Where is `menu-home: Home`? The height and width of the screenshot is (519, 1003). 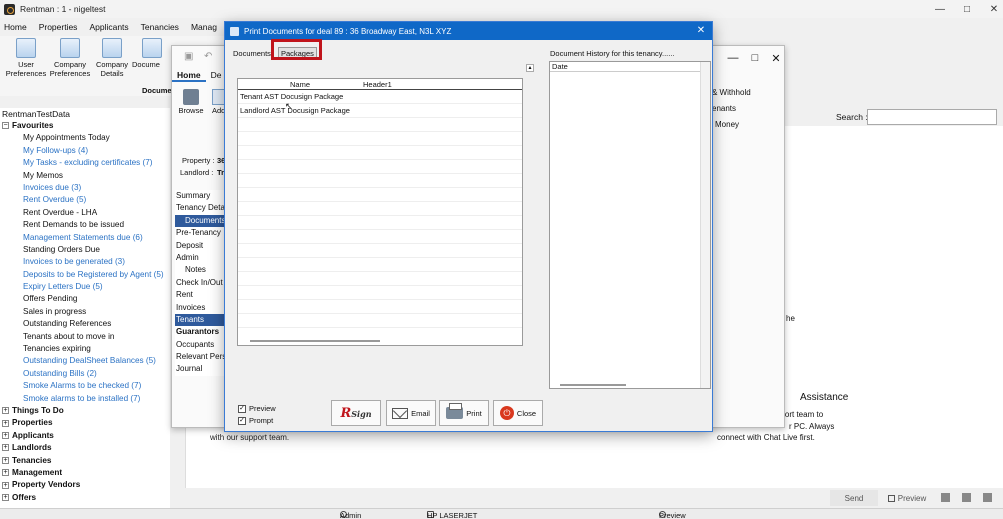
menu-home: Home is located at coordinates (17, 28).